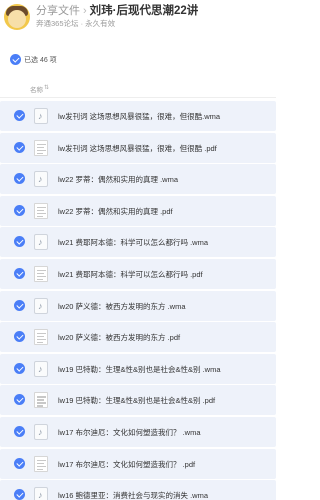 This screenshot has height=500, width=320. I want to click on file-name: lw17 布尔迪厄：文化如何塑造我们？ .wma, so click(129, 432).